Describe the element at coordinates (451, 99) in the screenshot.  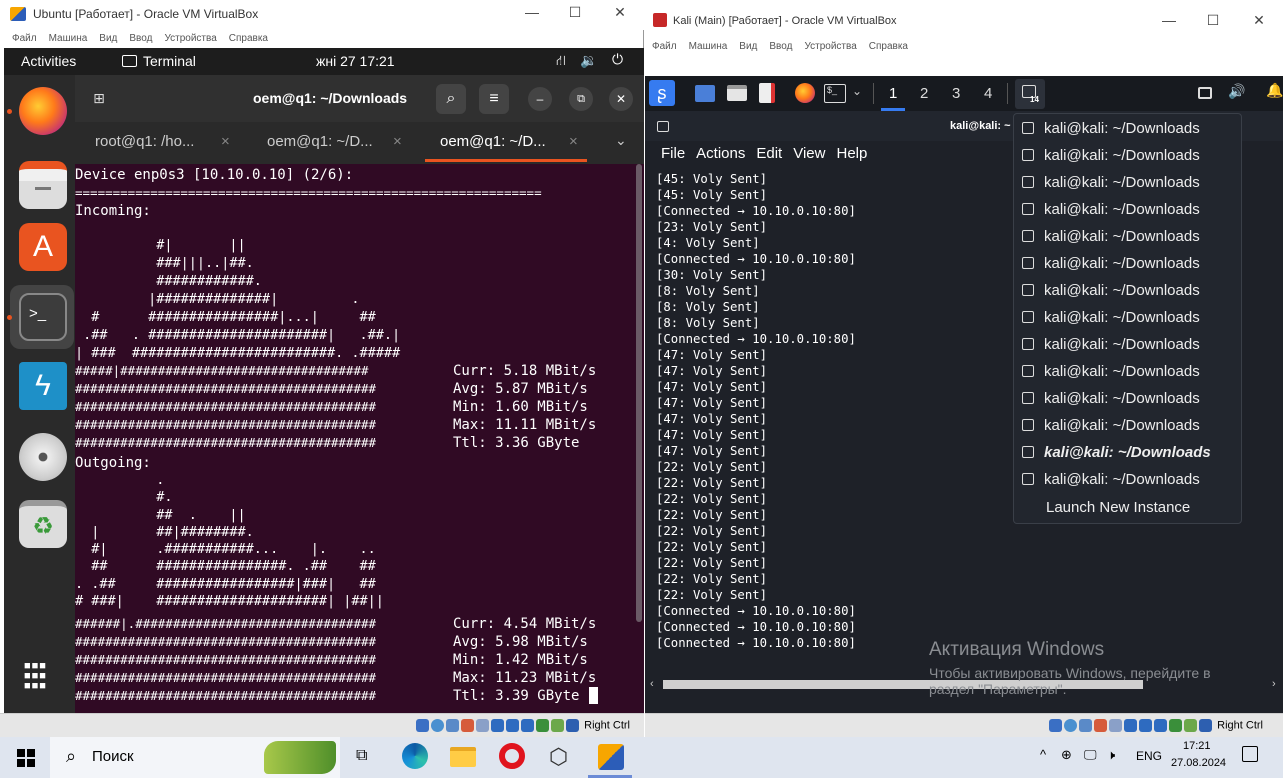
I see `search-icon: ⌕` at that location.